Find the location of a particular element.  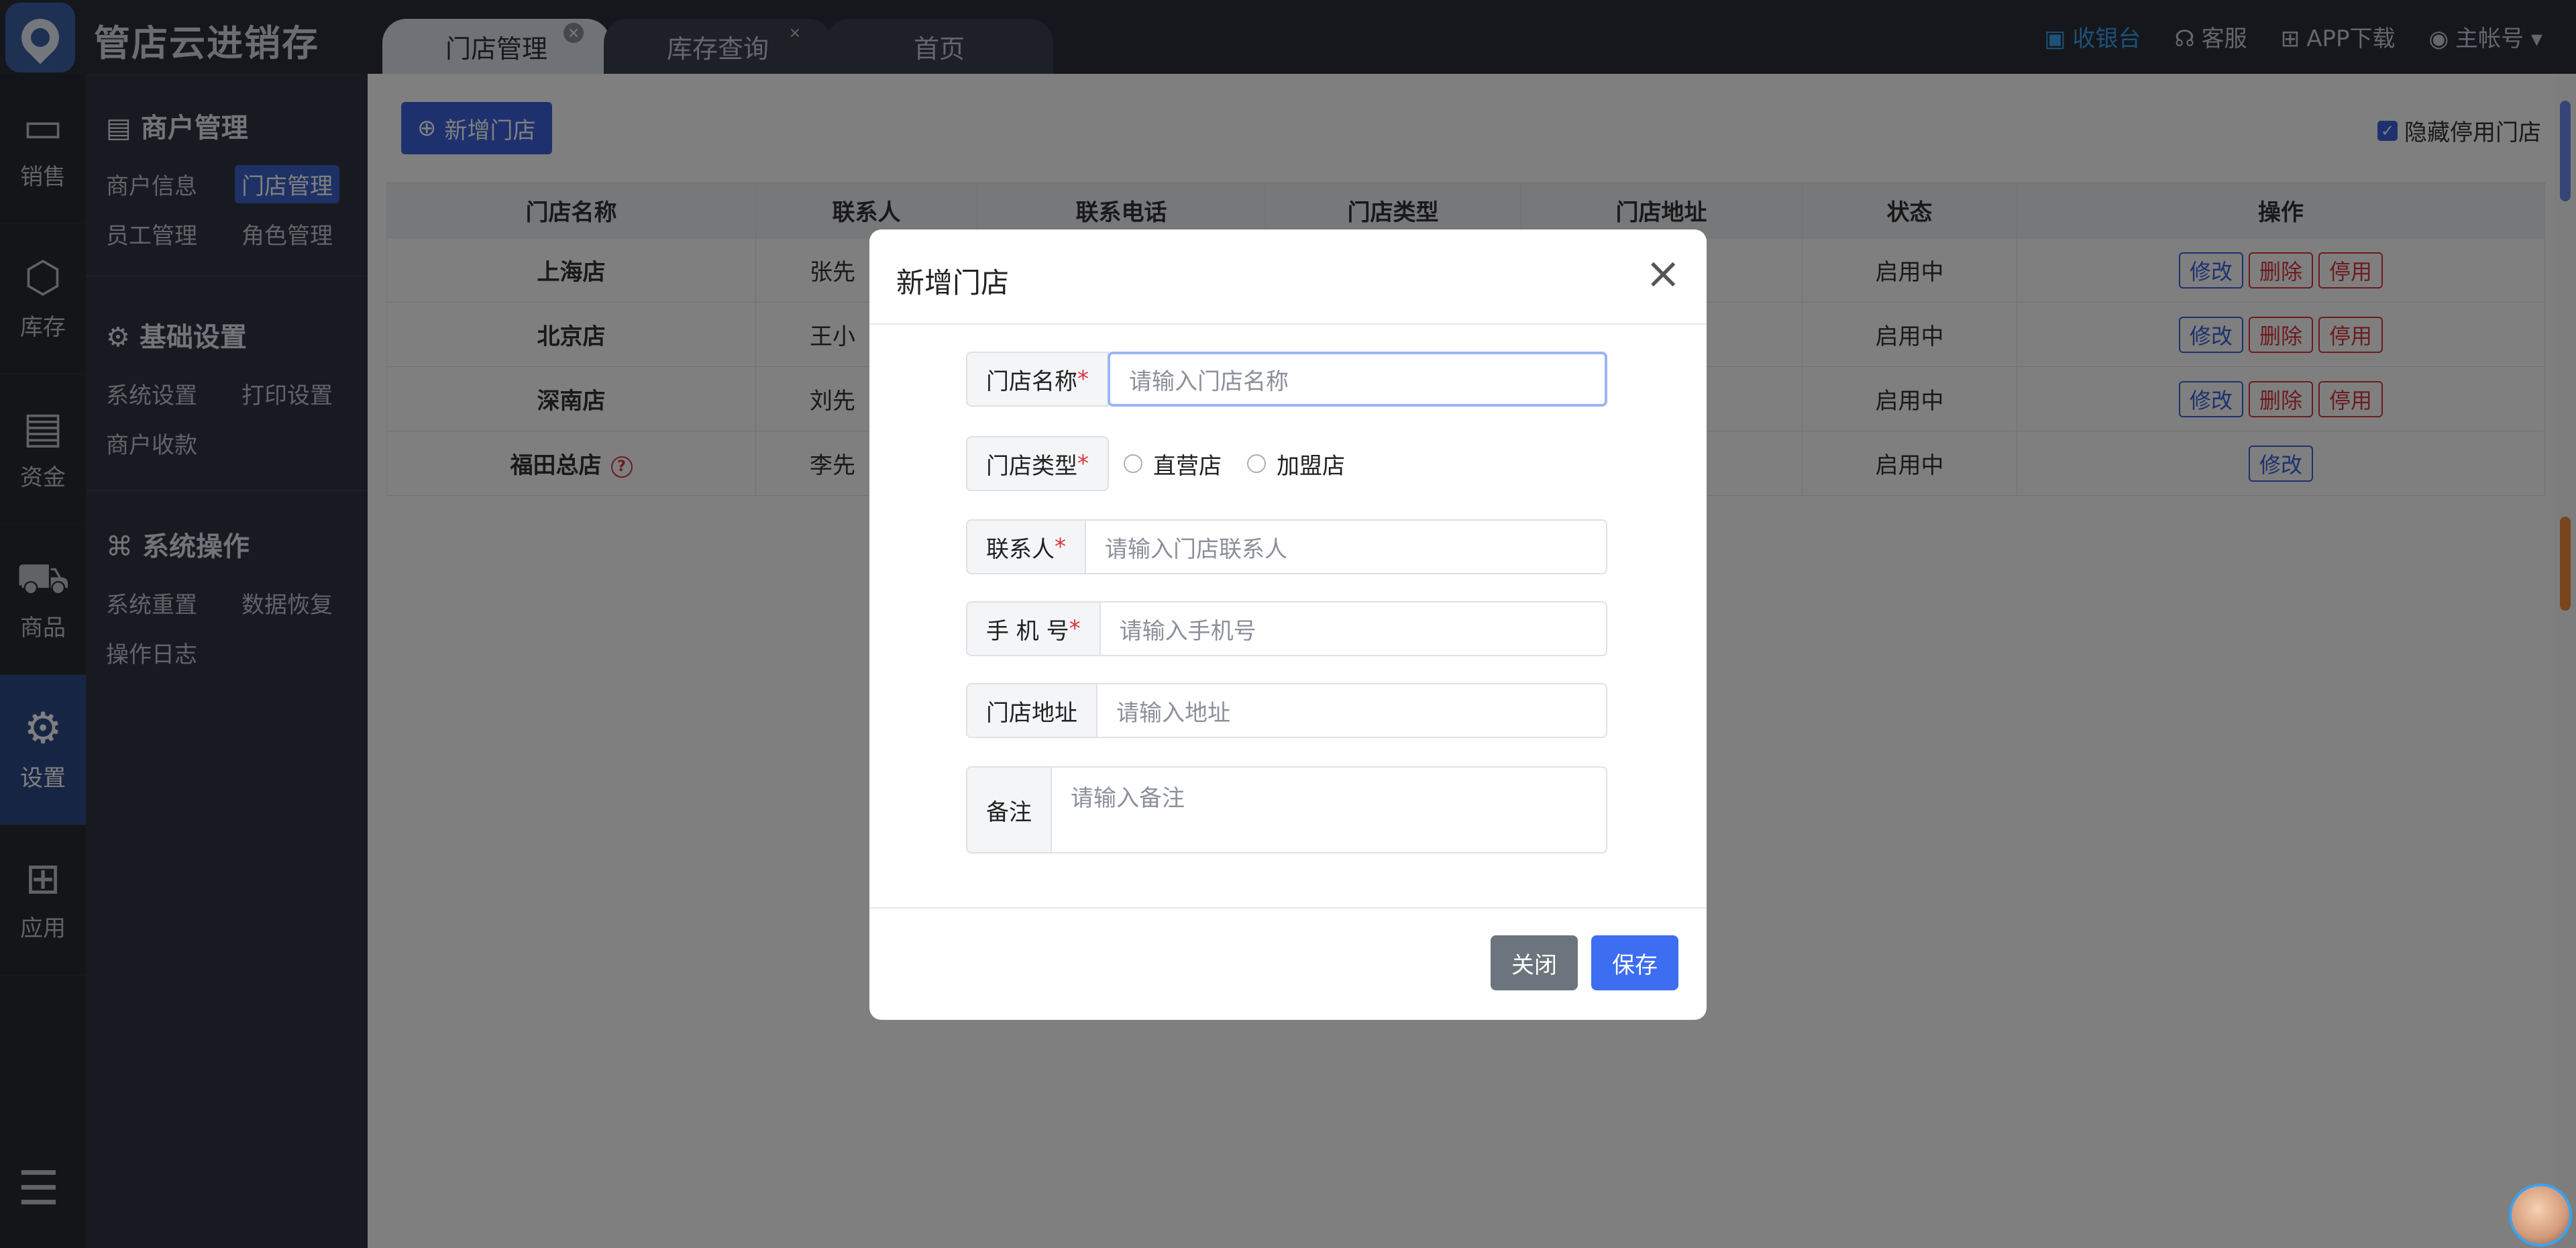

store-name-row: 门店名称 * 请输入门店名称 is located at coordinates (1286, 380).